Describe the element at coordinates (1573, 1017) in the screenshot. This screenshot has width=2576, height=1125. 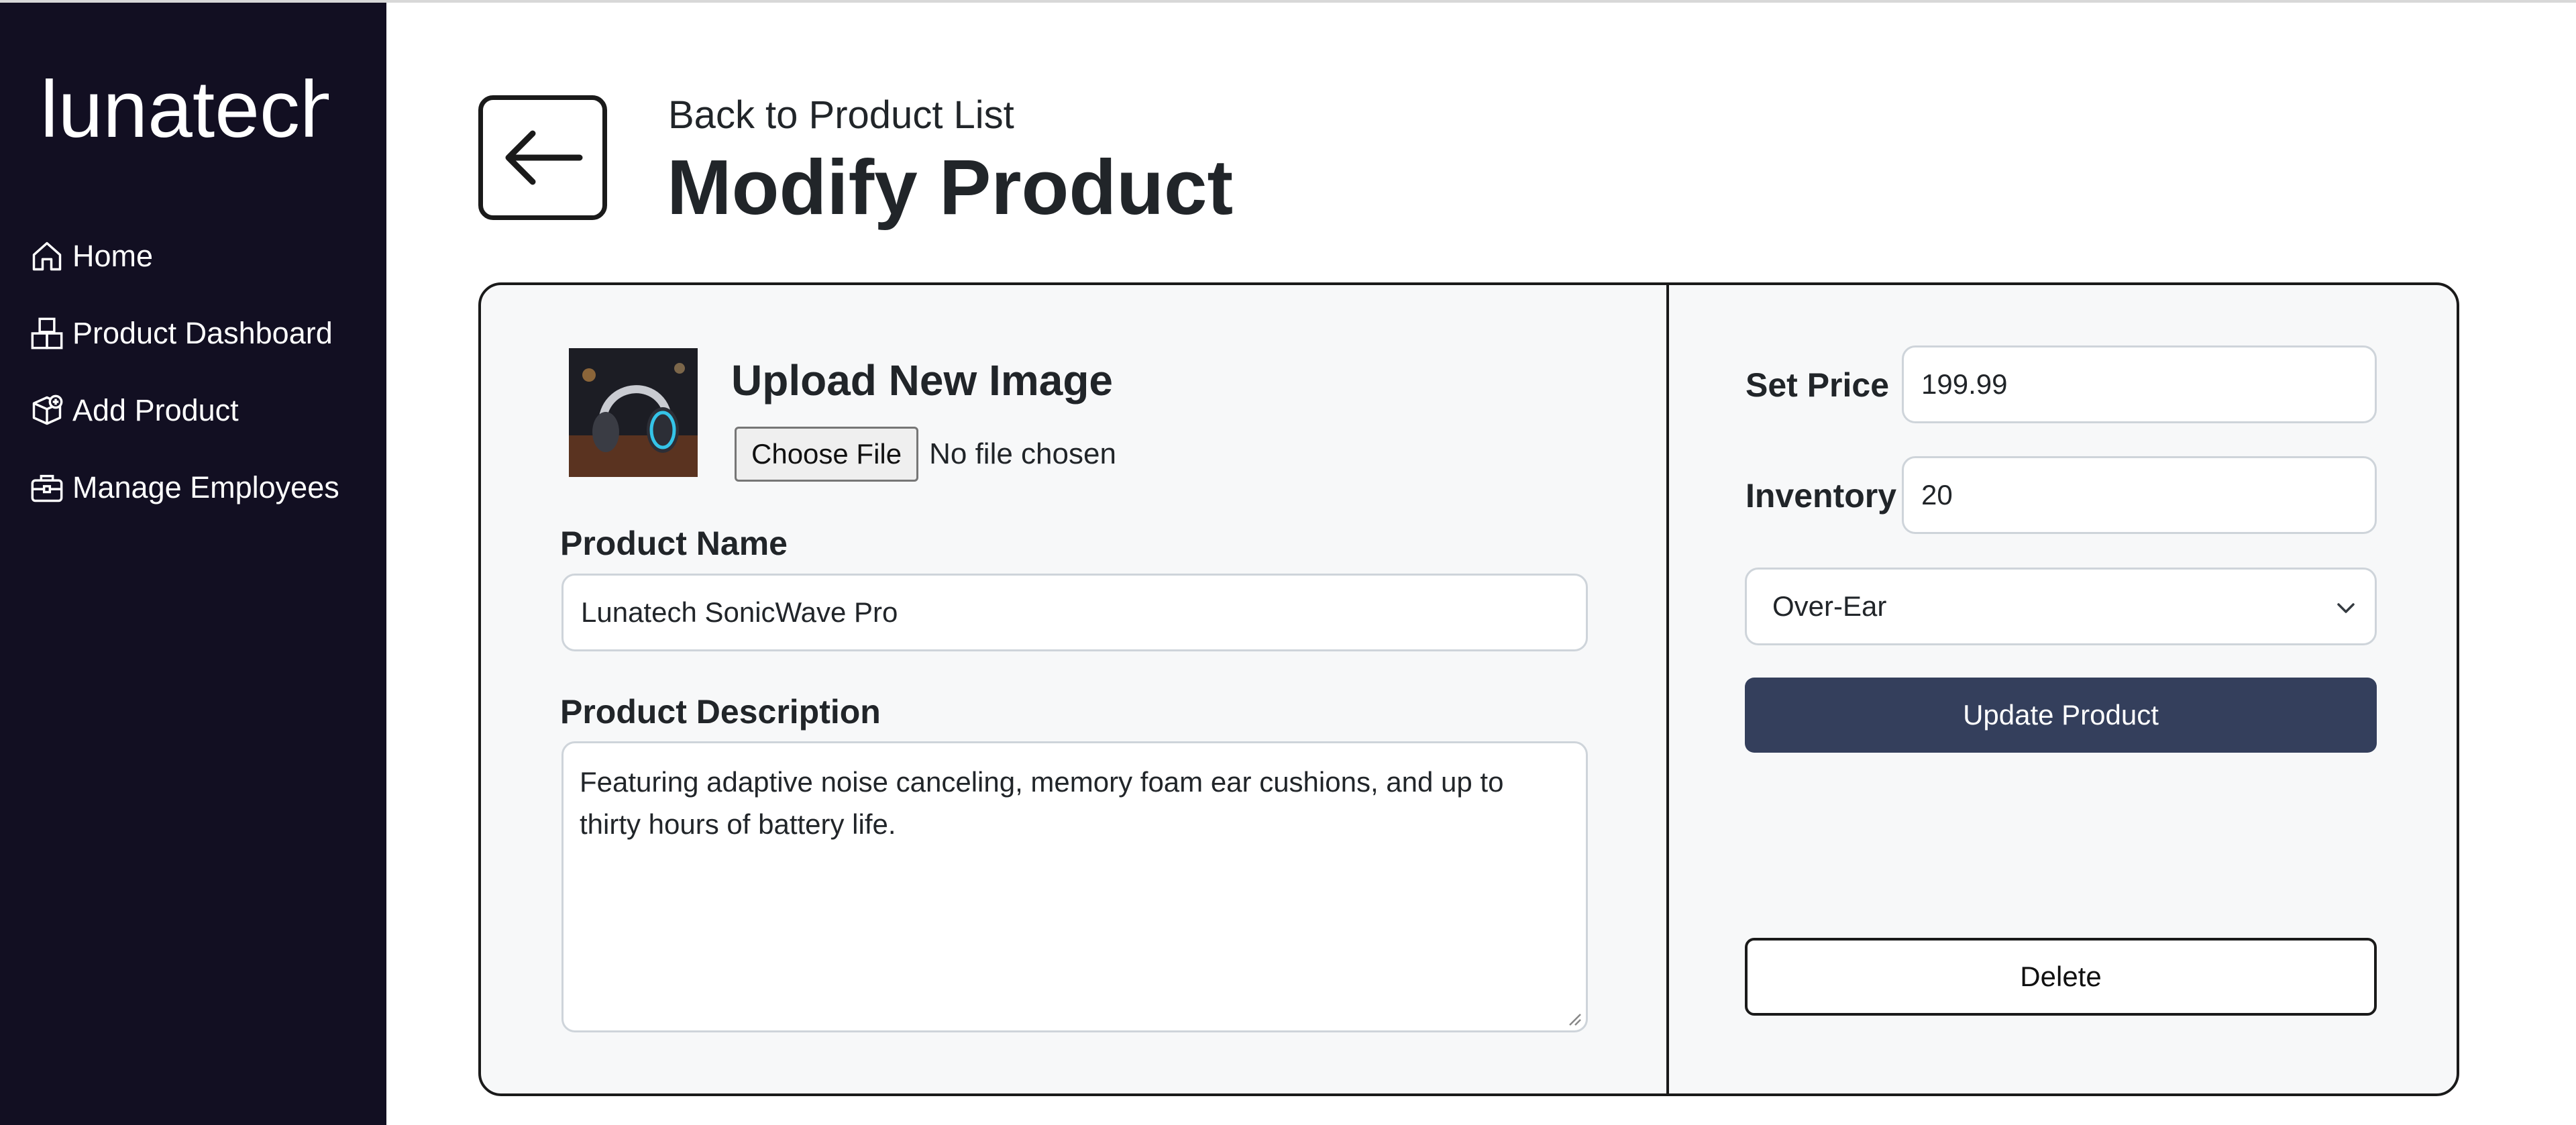
I see `resize-handle-icon` at that location.